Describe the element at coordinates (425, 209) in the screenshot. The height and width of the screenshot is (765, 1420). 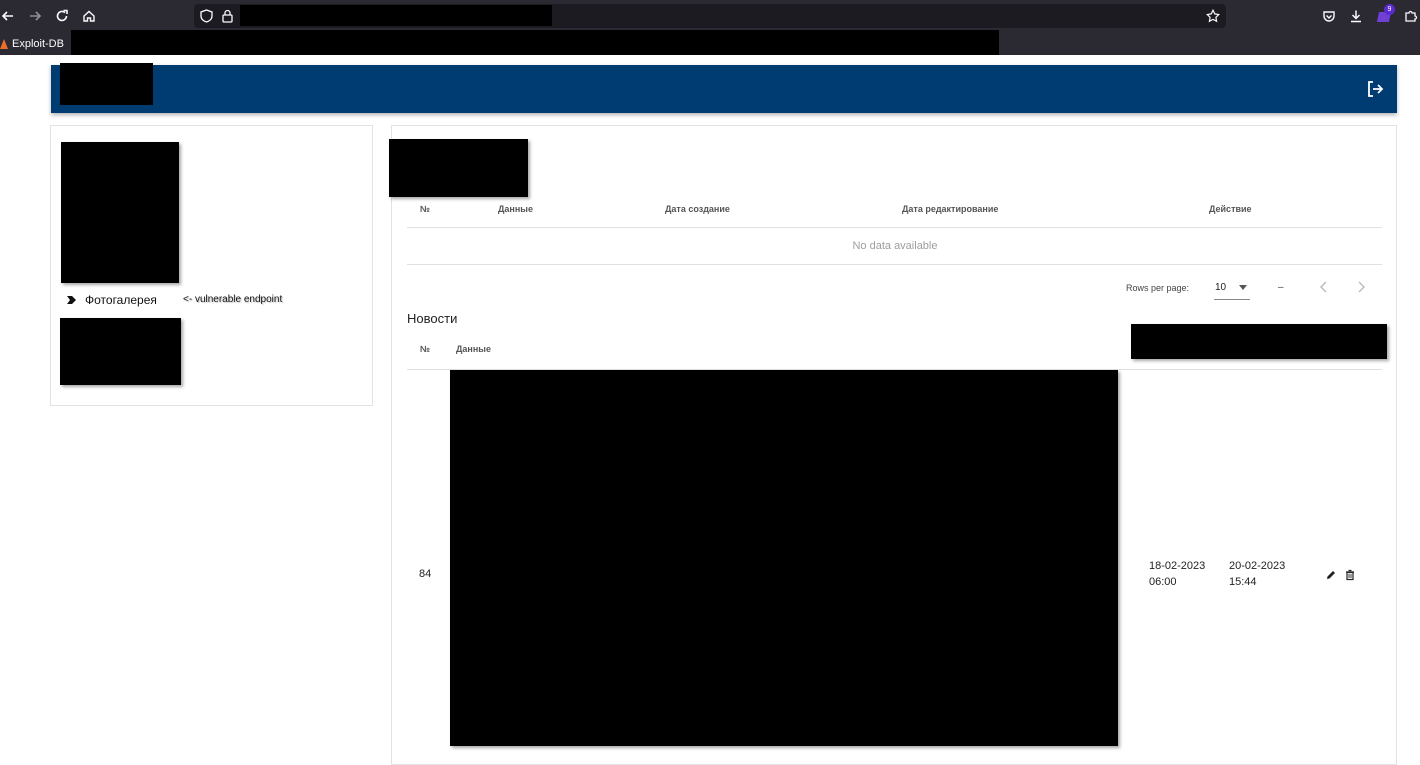
I see `table1-header-number: №` at that location.